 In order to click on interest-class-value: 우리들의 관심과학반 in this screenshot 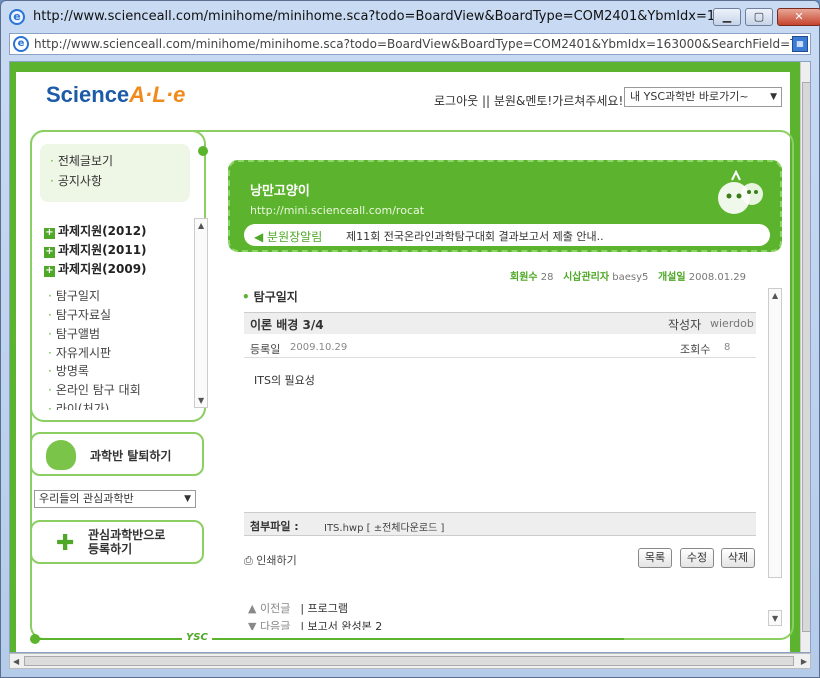, I will do `click(86, 498)`.